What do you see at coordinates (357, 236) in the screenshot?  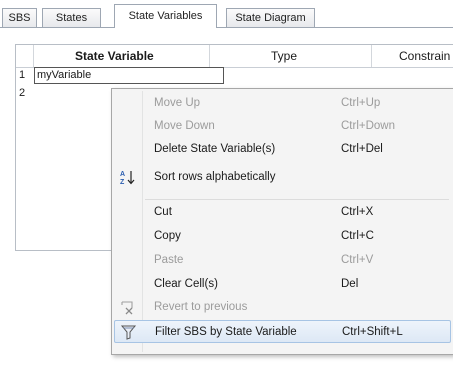 I see `menu-item-shortcut: Ctrl+C` at bounding box center [357, 236].